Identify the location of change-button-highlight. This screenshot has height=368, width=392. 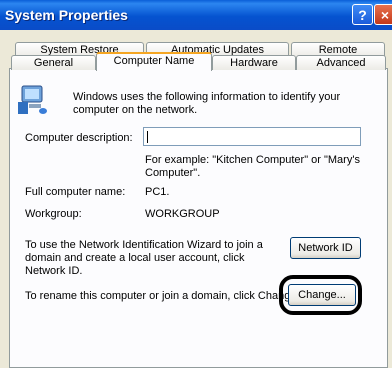
(320, 295).